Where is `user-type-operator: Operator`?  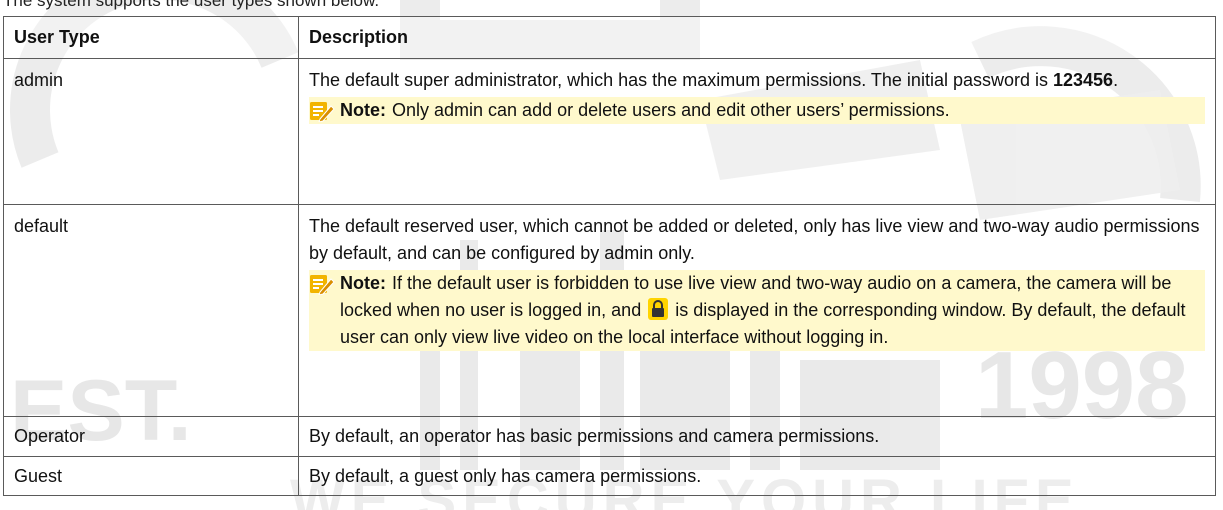 user-type-operator: Operator is located at coordinates (50, 436).